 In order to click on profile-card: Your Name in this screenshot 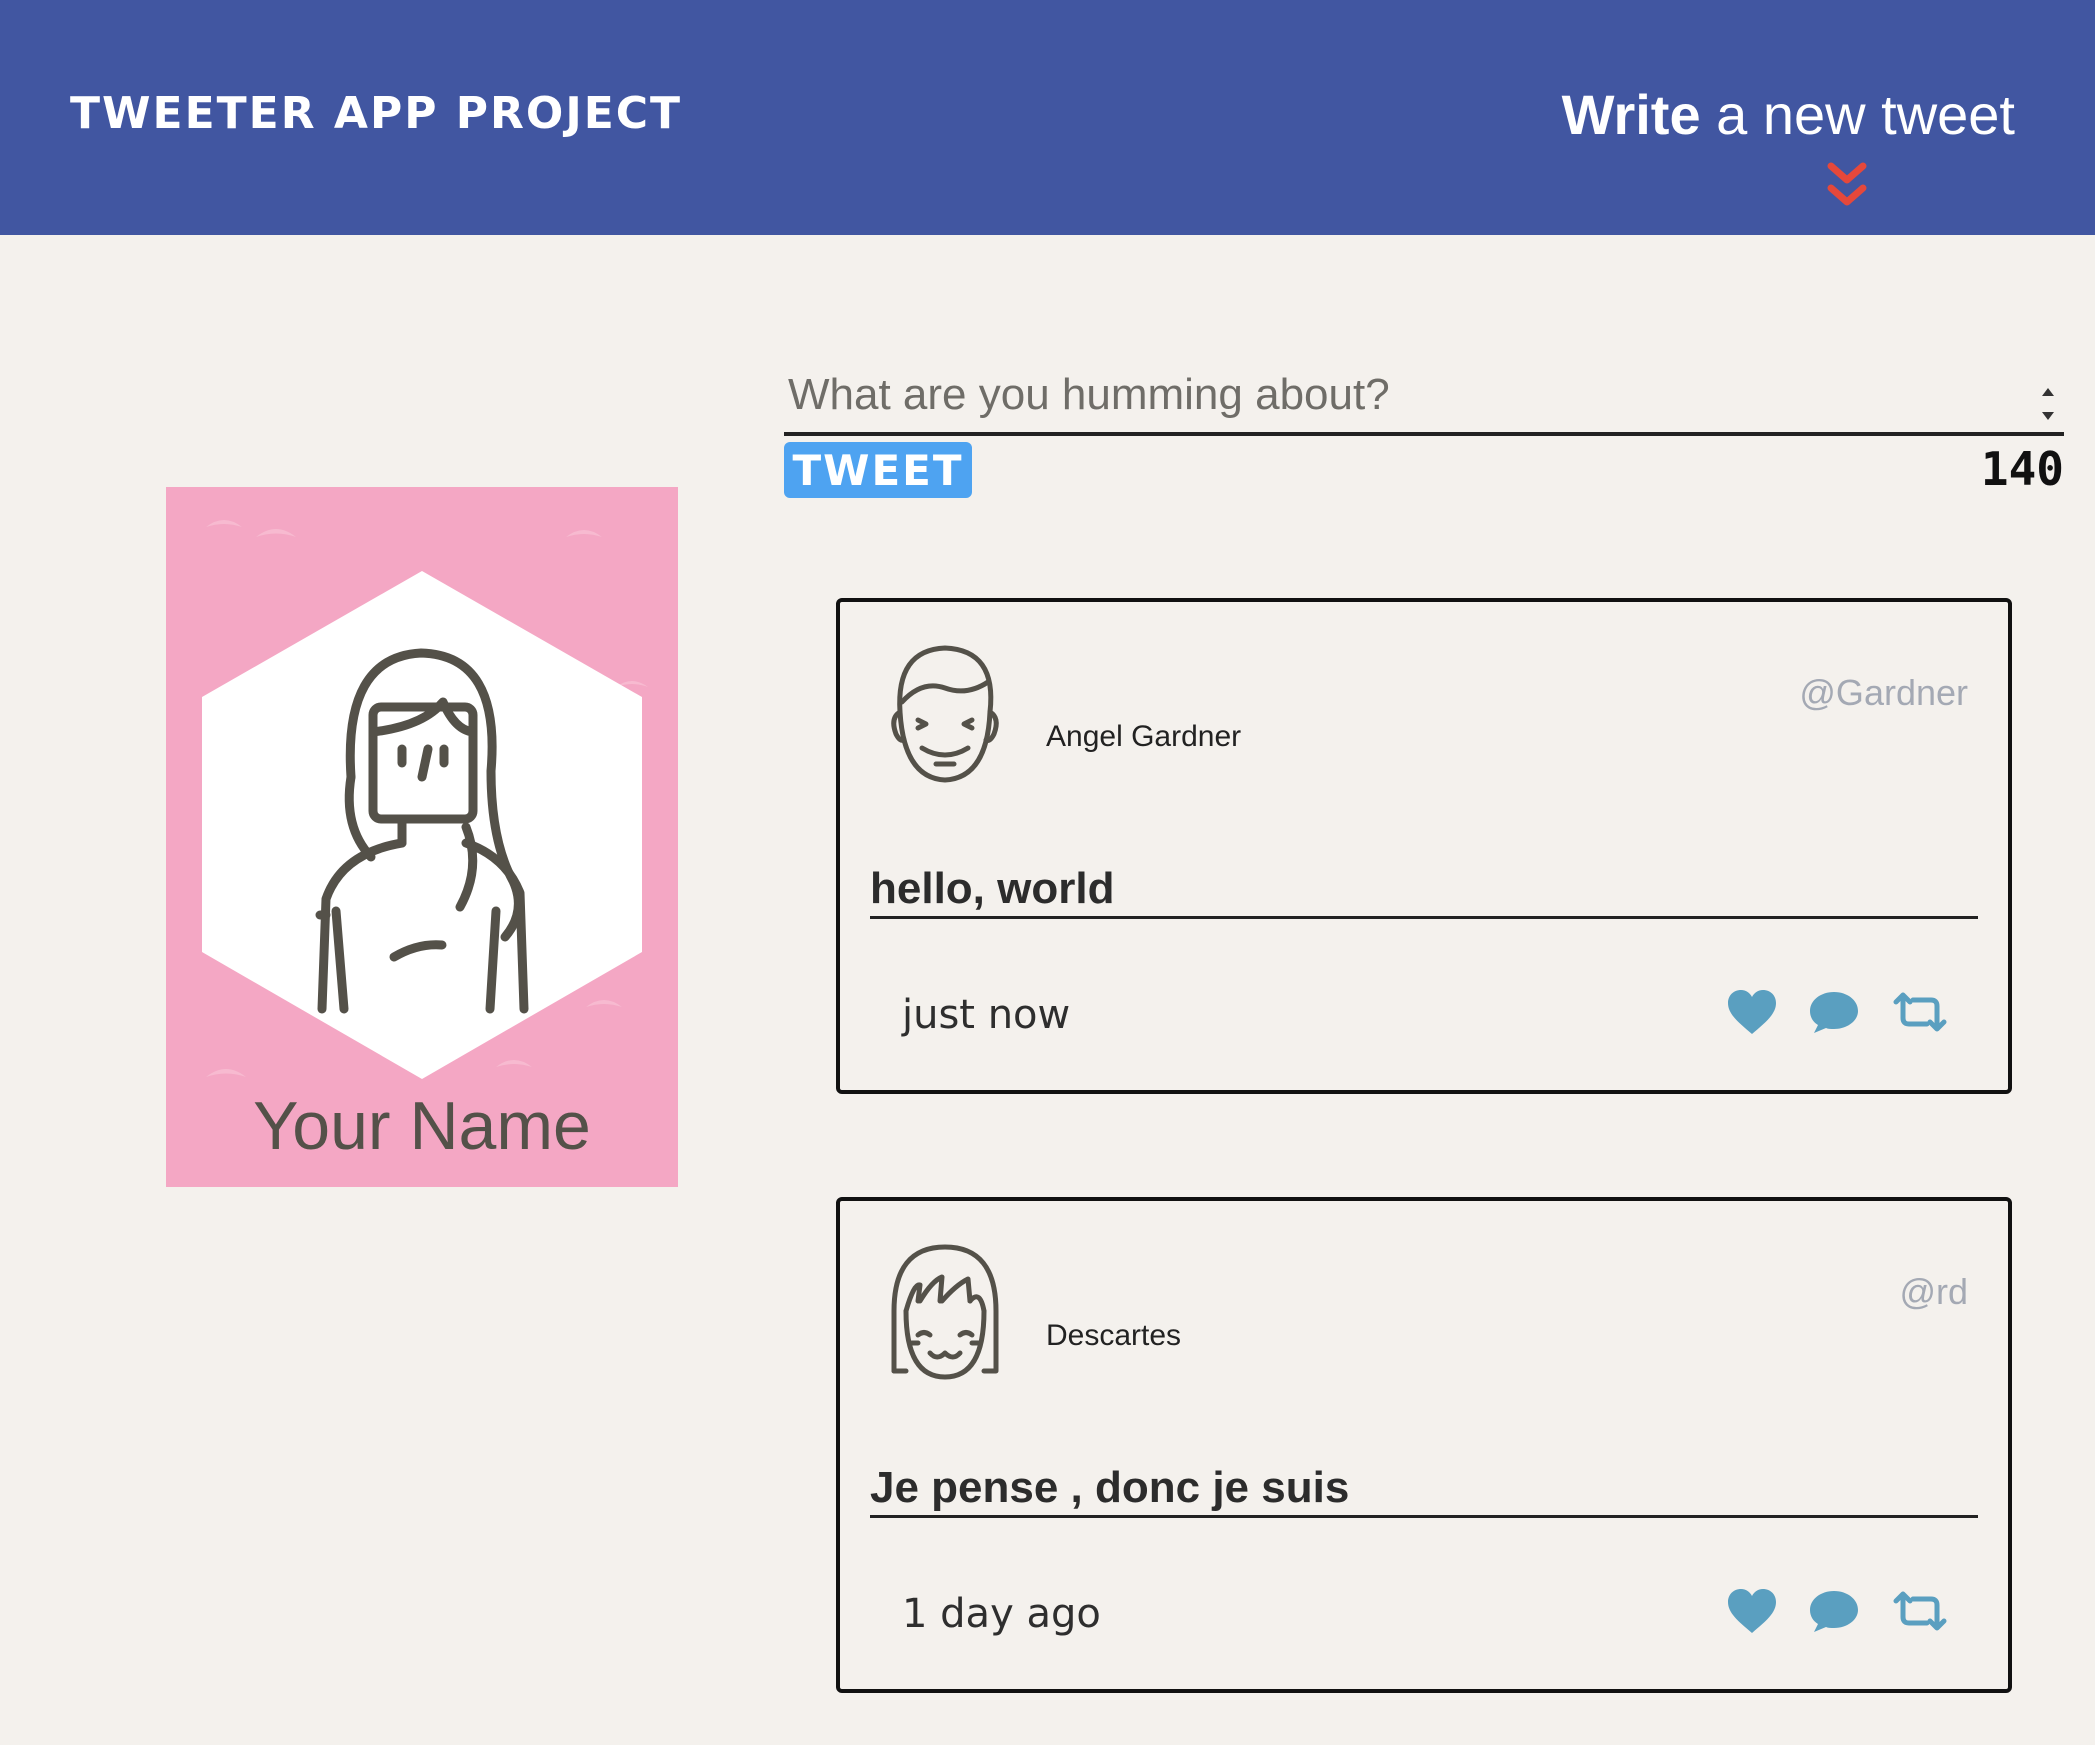, I will do `click(422, 837)`.